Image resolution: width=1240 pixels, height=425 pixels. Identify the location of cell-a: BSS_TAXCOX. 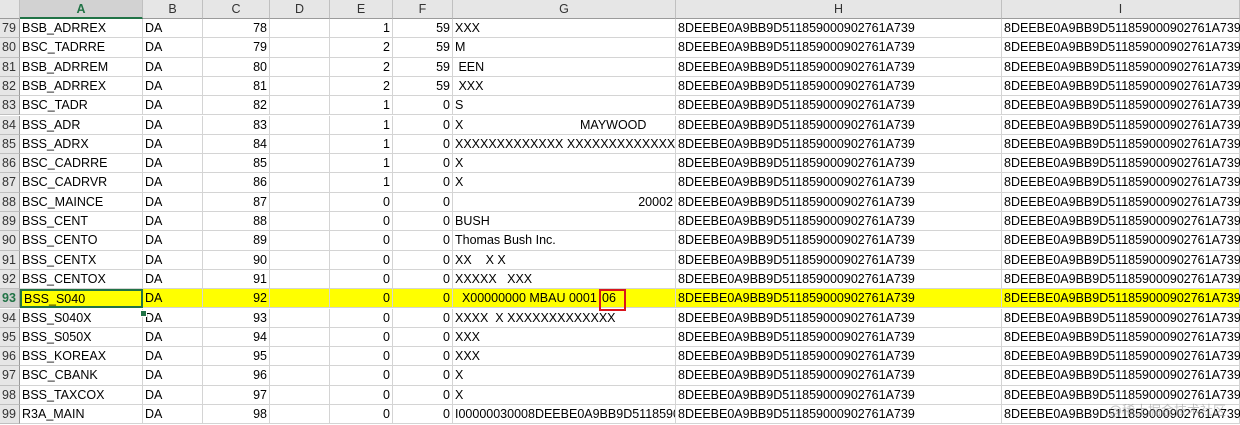
(81, 395).